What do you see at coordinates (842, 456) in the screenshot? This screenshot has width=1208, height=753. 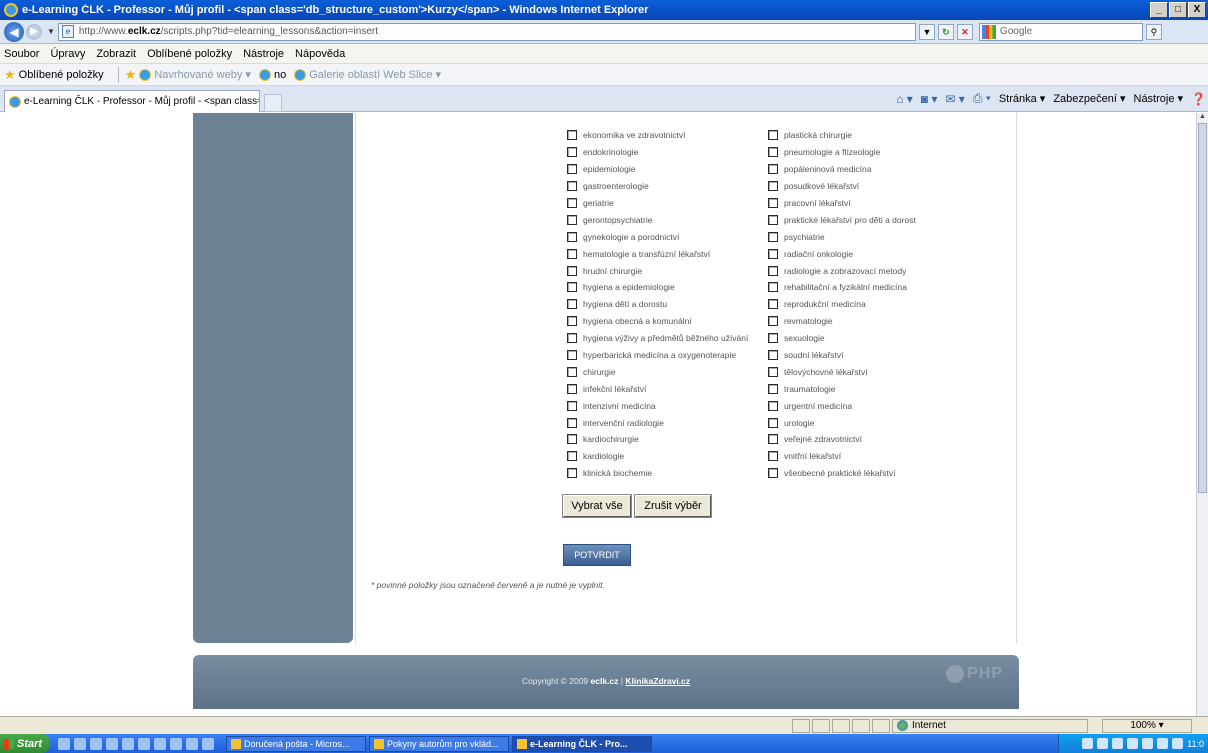 I see `specialty-checkbox-row: vnitřní lékařství` at bounding box center [842, 456].